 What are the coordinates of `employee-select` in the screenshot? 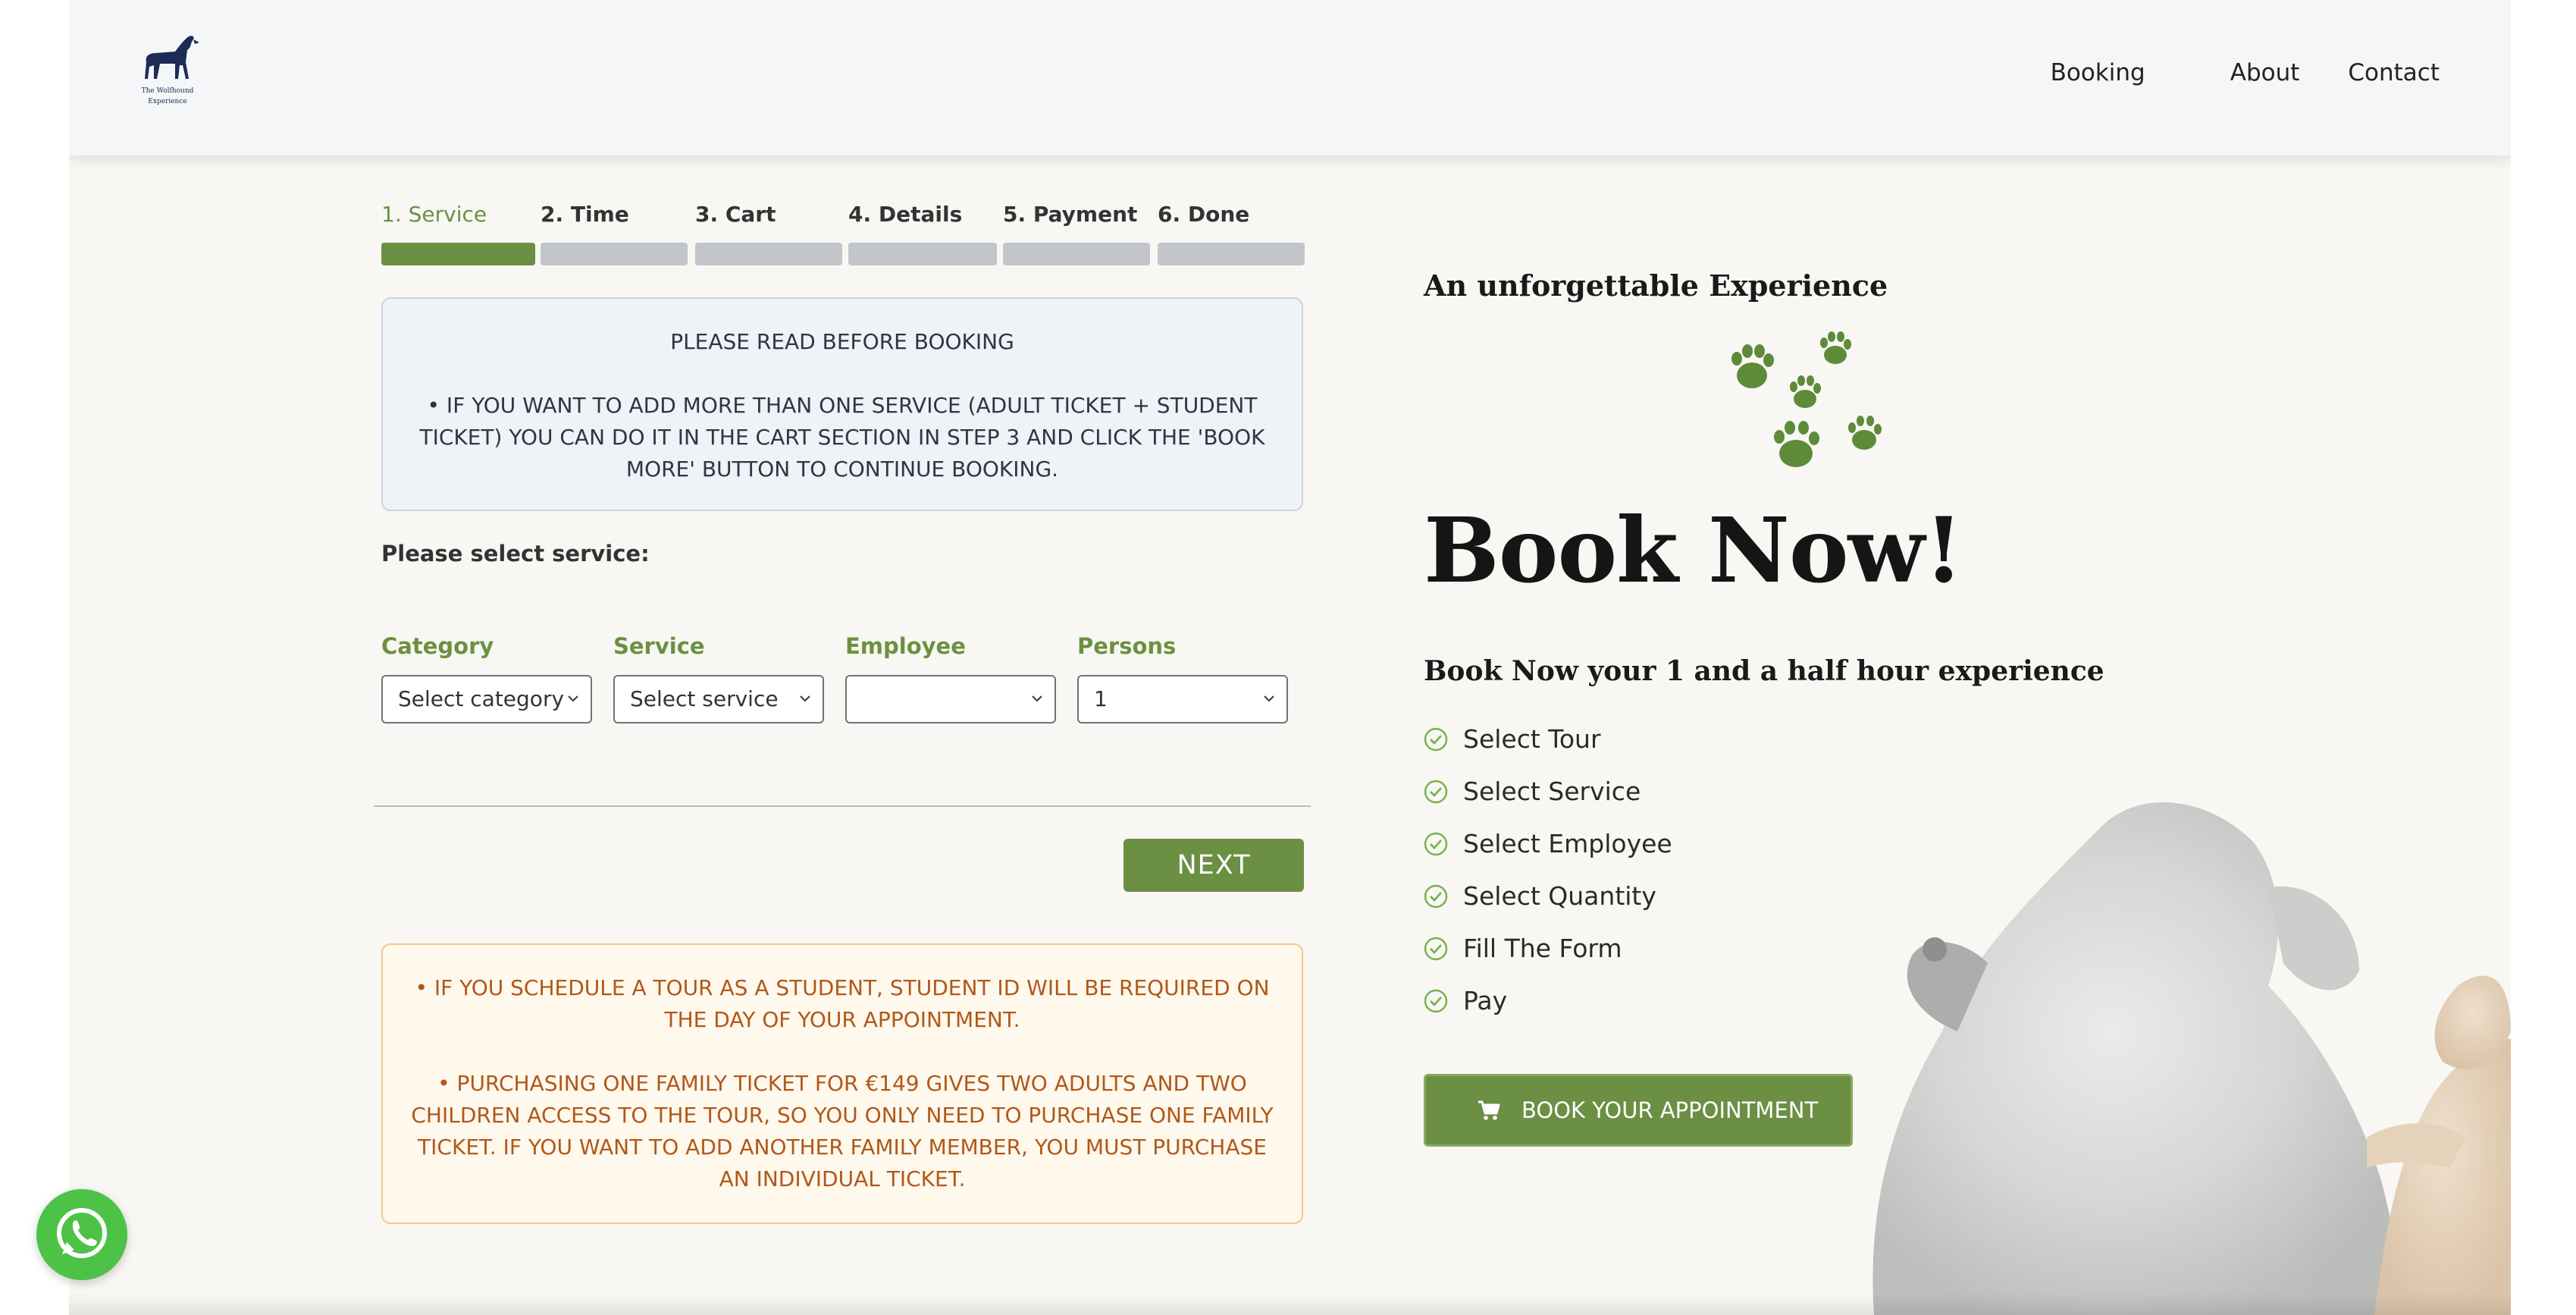 It's located at (951, 699).